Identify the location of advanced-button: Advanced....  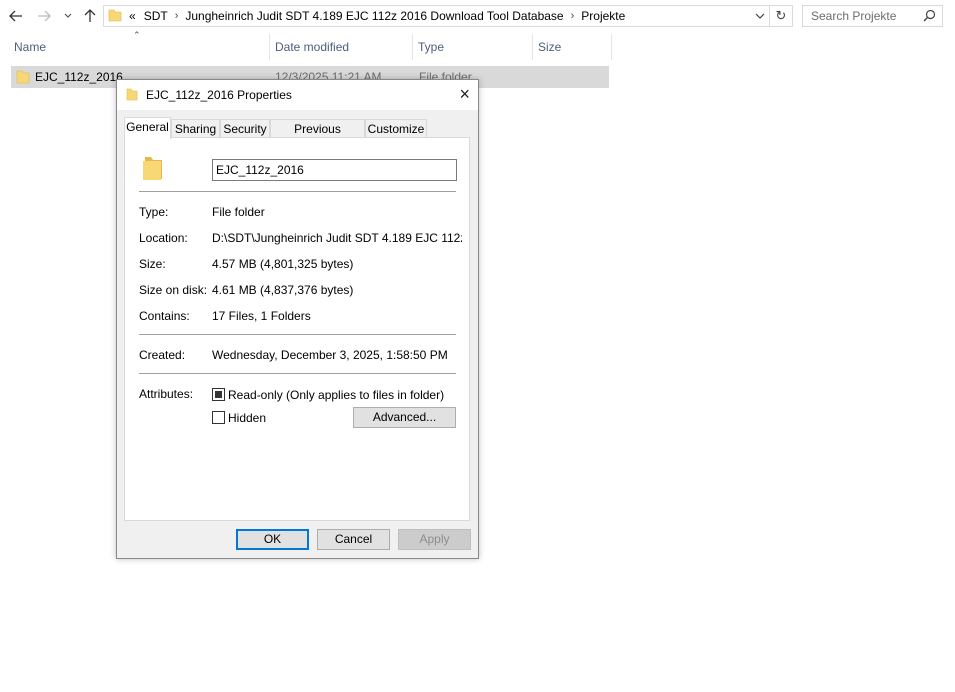
(404, 417).